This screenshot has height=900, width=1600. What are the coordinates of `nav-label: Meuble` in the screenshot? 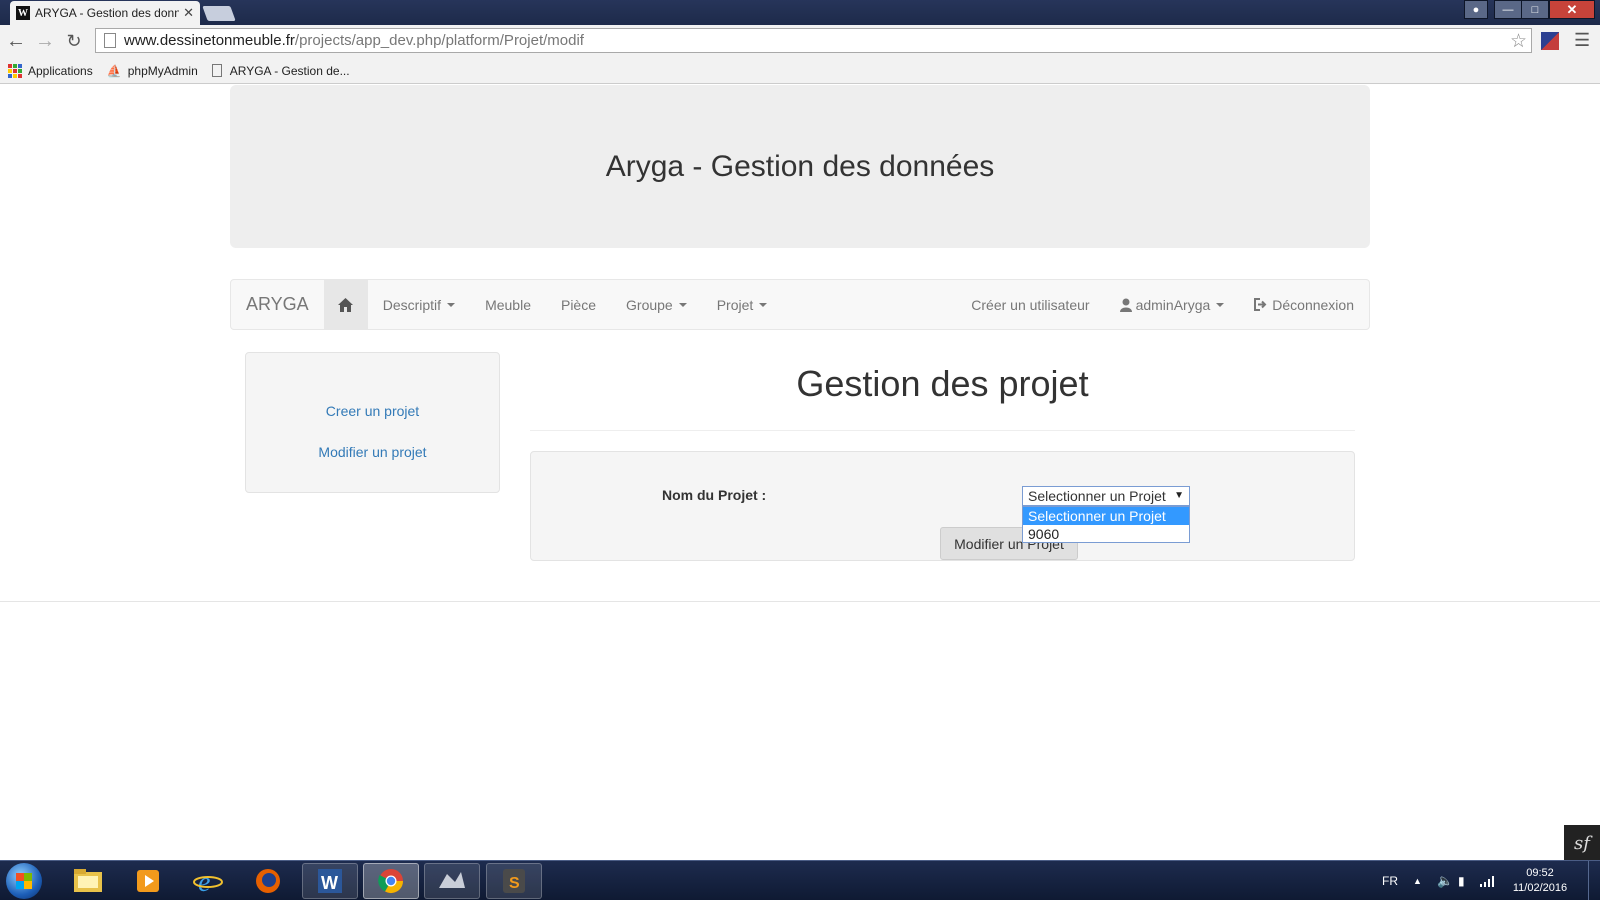 It's located at (508, 304).